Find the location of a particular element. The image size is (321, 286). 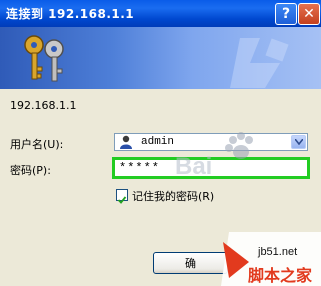

host-text: 192.168.1.1 is located at coordinates (43, 105).